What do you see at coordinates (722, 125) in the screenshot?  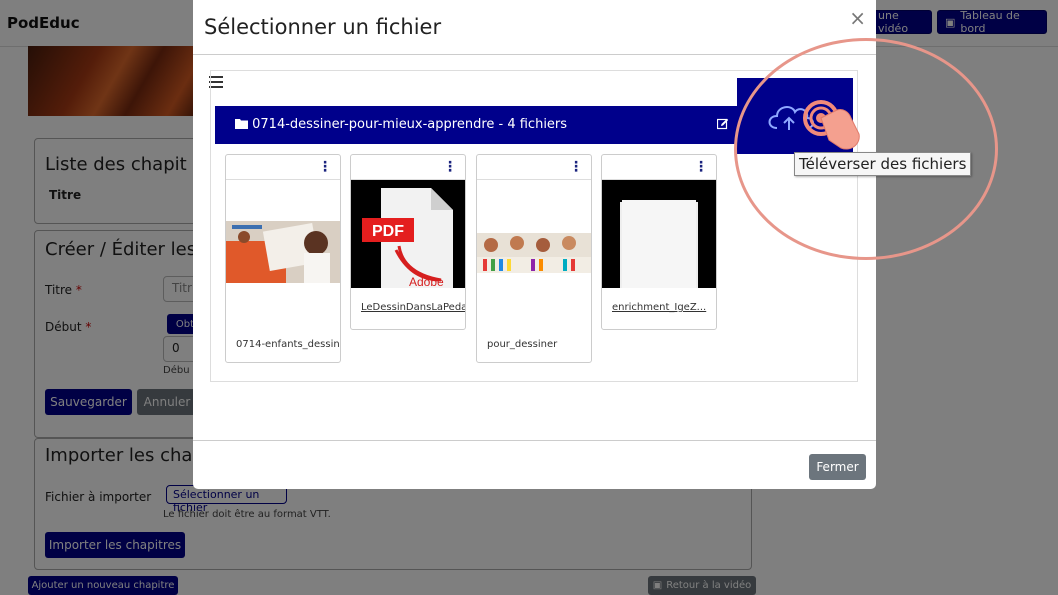 I see `edit-icon` at bounding box center [722, 125].